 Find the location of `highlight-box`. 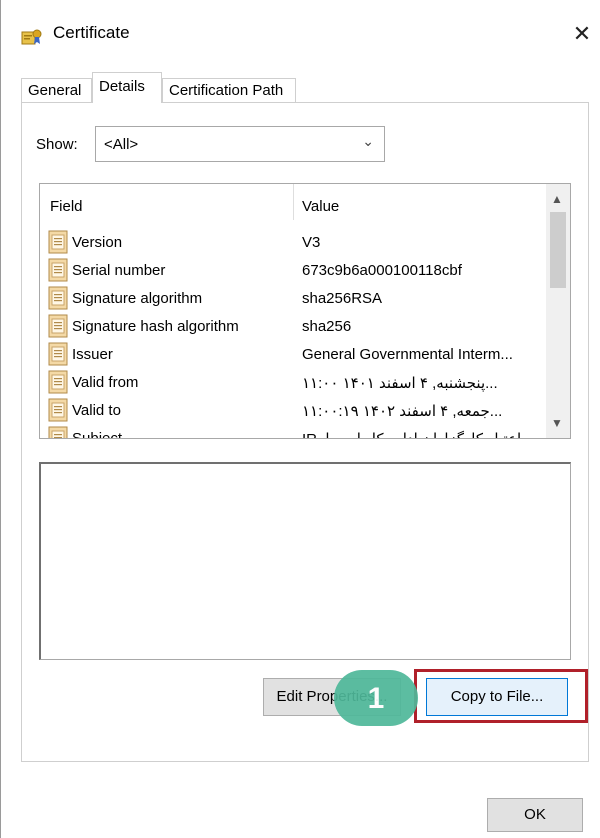

highlight-box is located at coordinates (501, 696).